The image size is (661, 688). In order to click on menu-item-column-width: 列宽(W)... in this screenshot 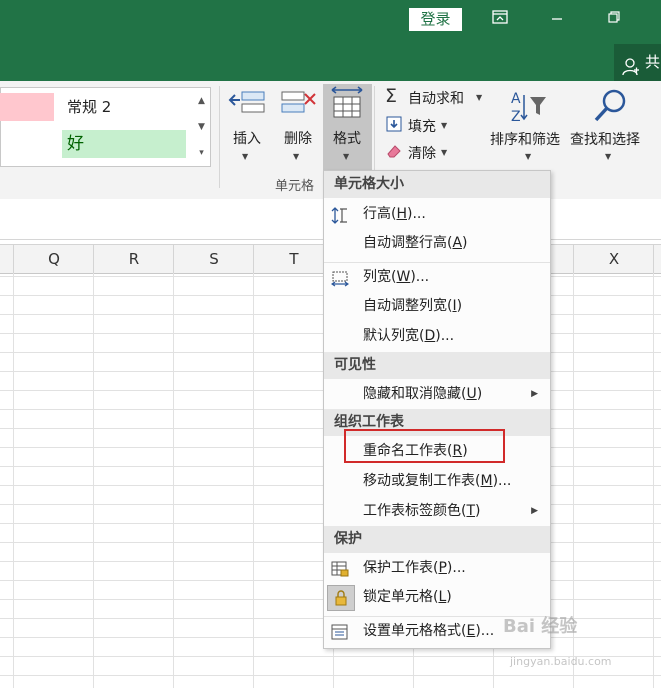, I will do `click(437, 276)`.